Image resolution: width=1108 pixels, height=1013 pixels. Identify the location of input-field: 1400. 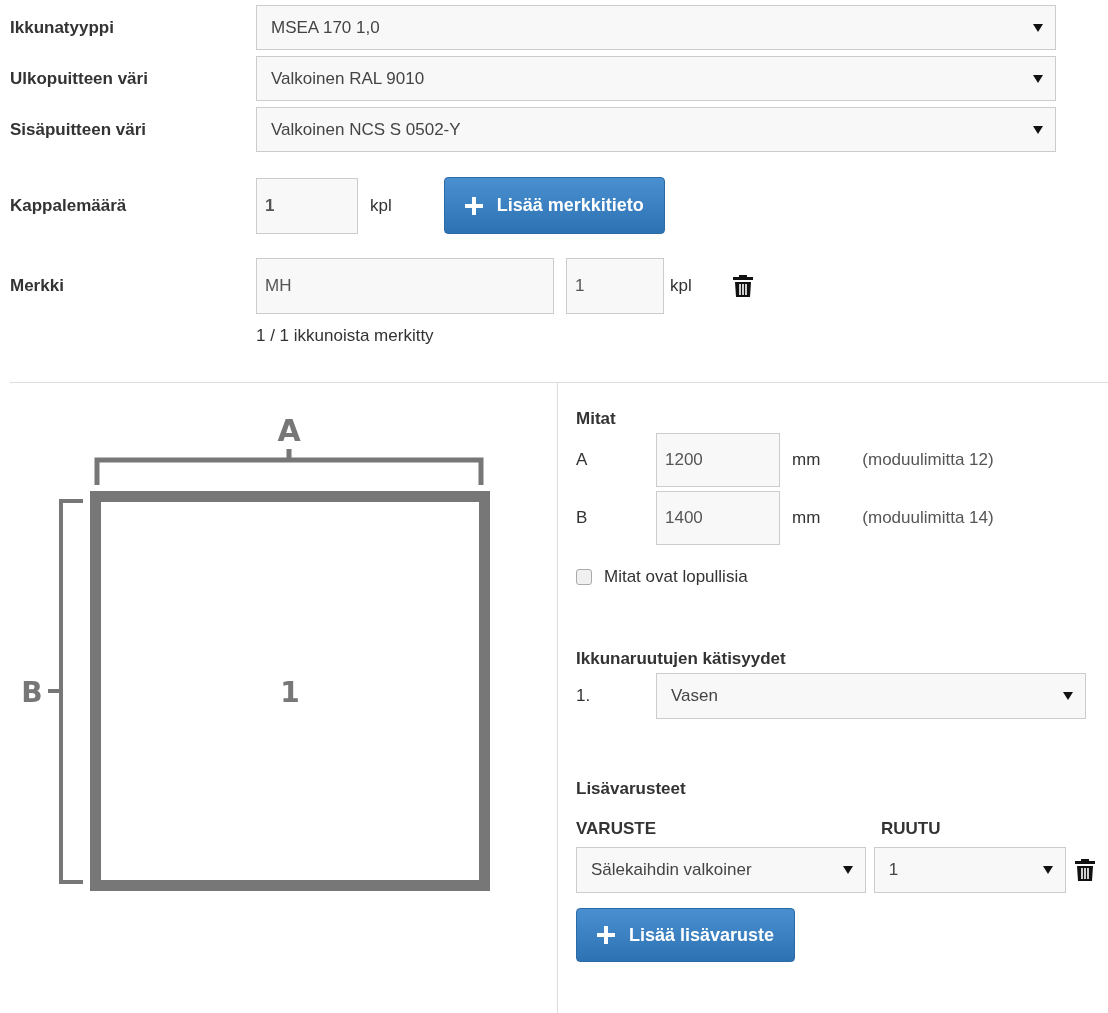
(718, 518).